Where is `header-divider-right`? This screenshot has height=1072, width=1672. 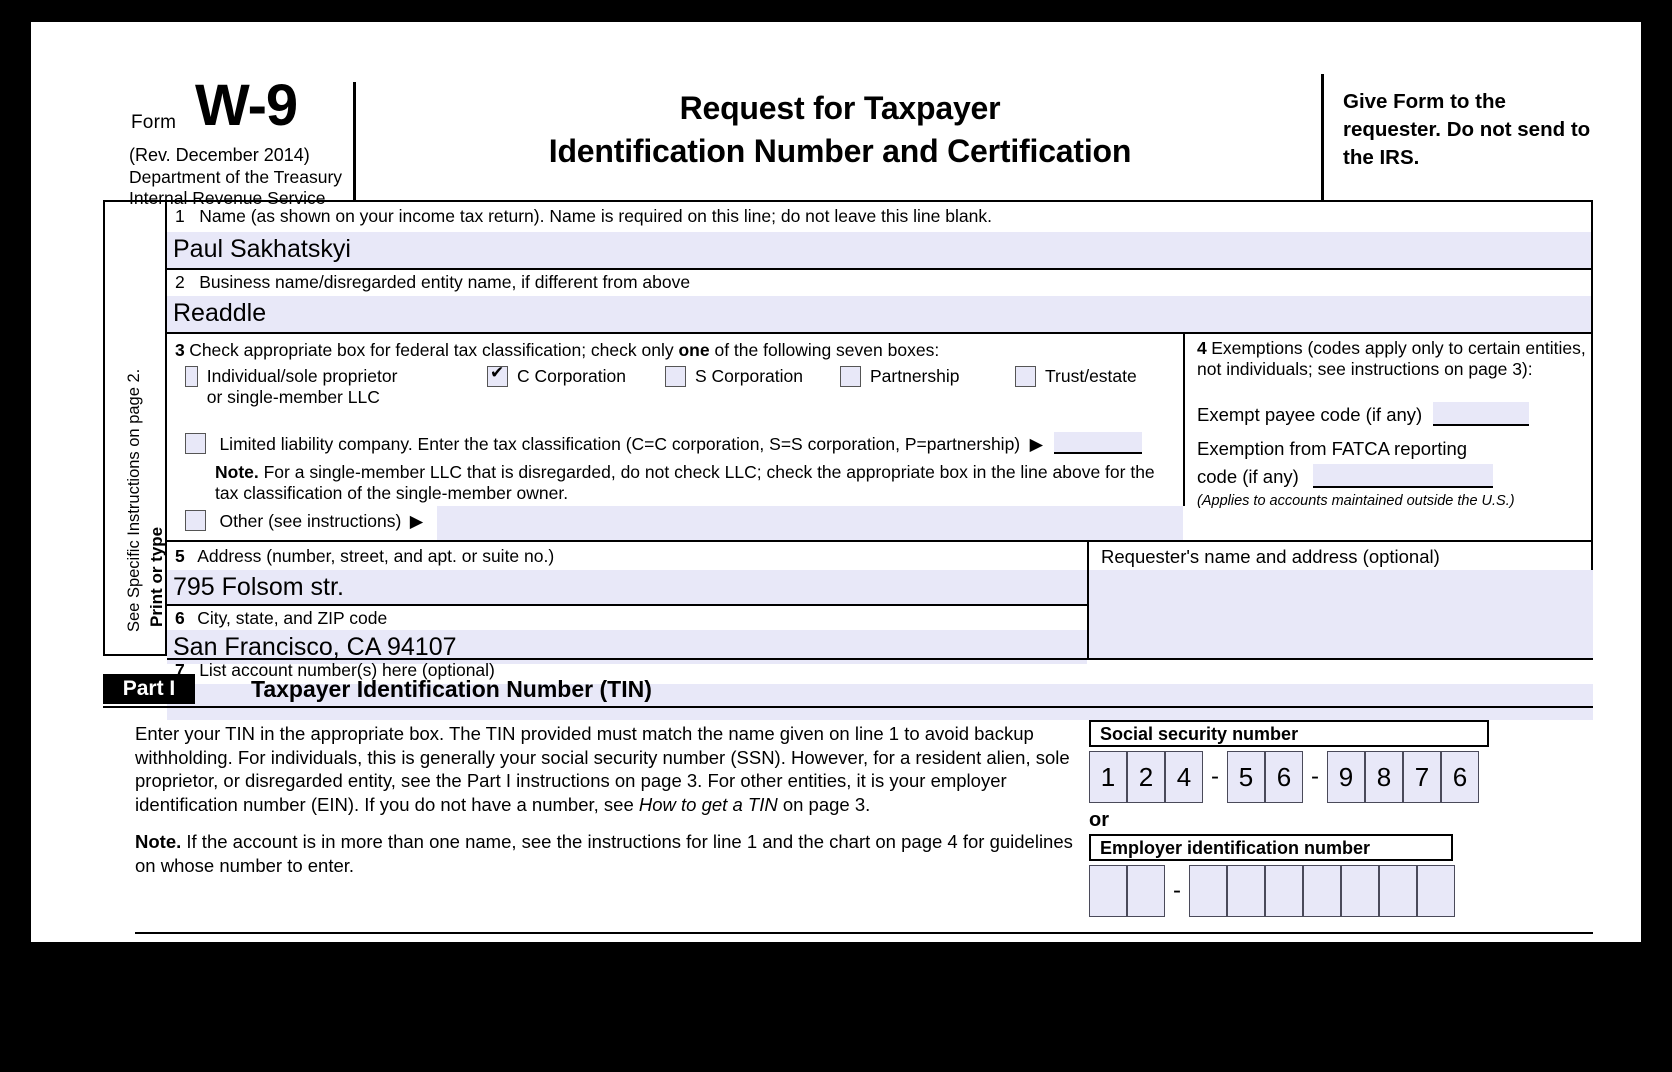 header-divider-right is located at coordinates (1322, 137).